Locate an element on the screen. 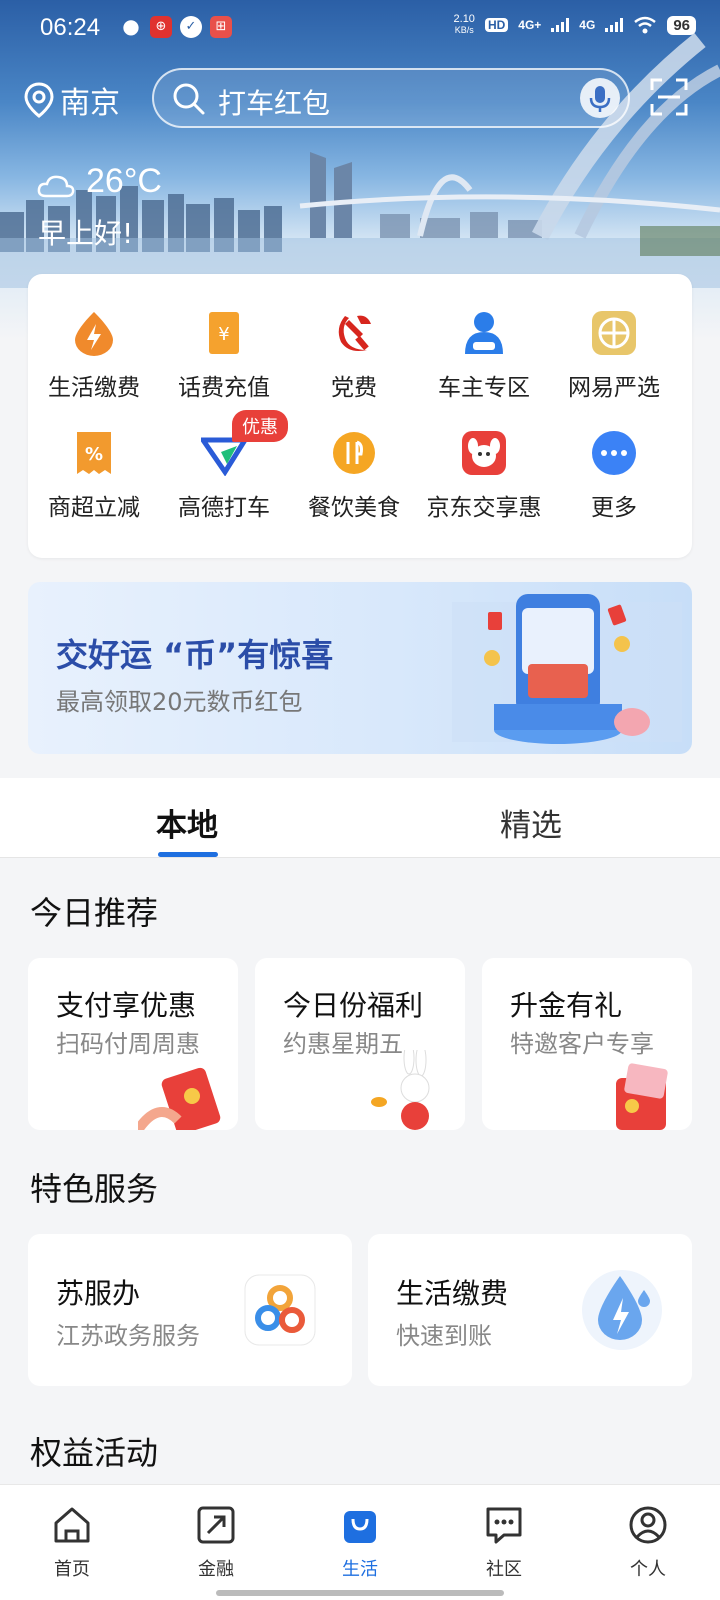  message-icon: ● is located at coordinates (131, 26).